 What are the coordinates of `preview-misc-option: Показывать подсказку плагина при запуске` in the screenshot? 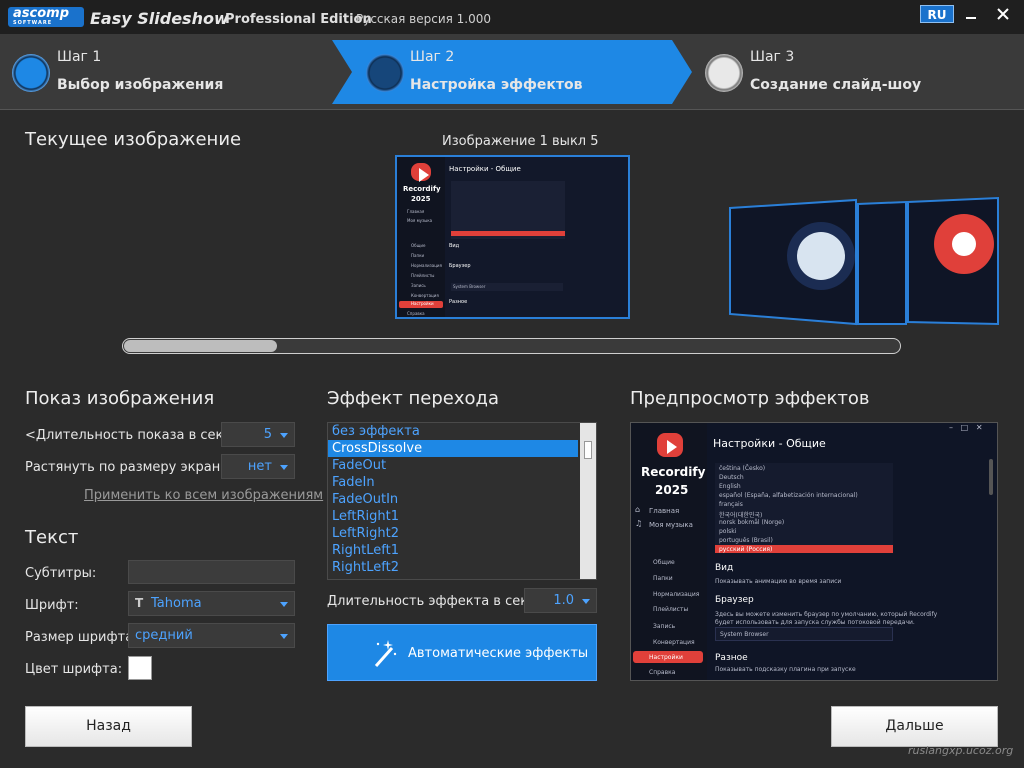 It's located at (785, 669).